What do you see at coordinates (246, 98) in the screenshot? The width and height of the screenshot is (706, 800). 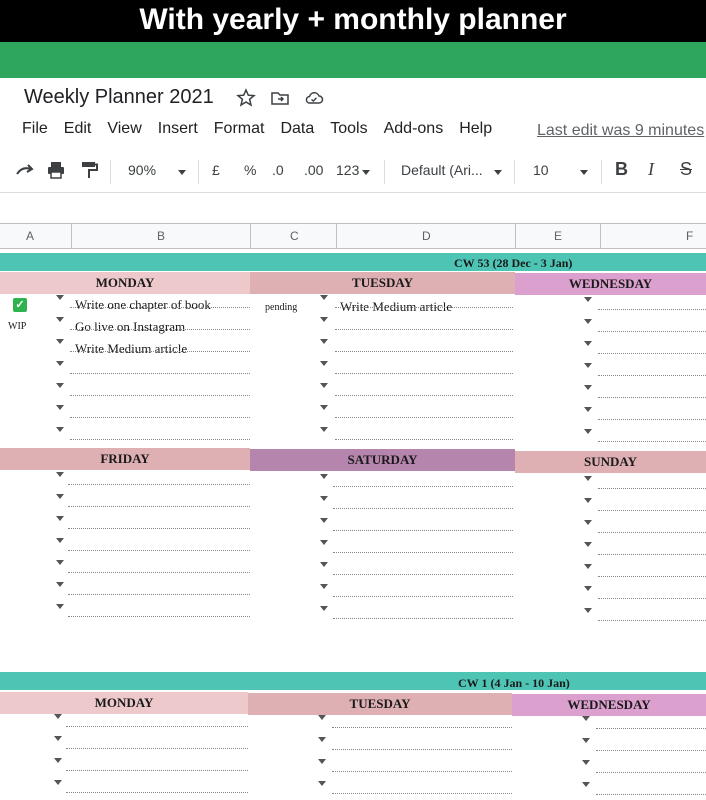 I see `star-icon` at bounding box center [246, 98].